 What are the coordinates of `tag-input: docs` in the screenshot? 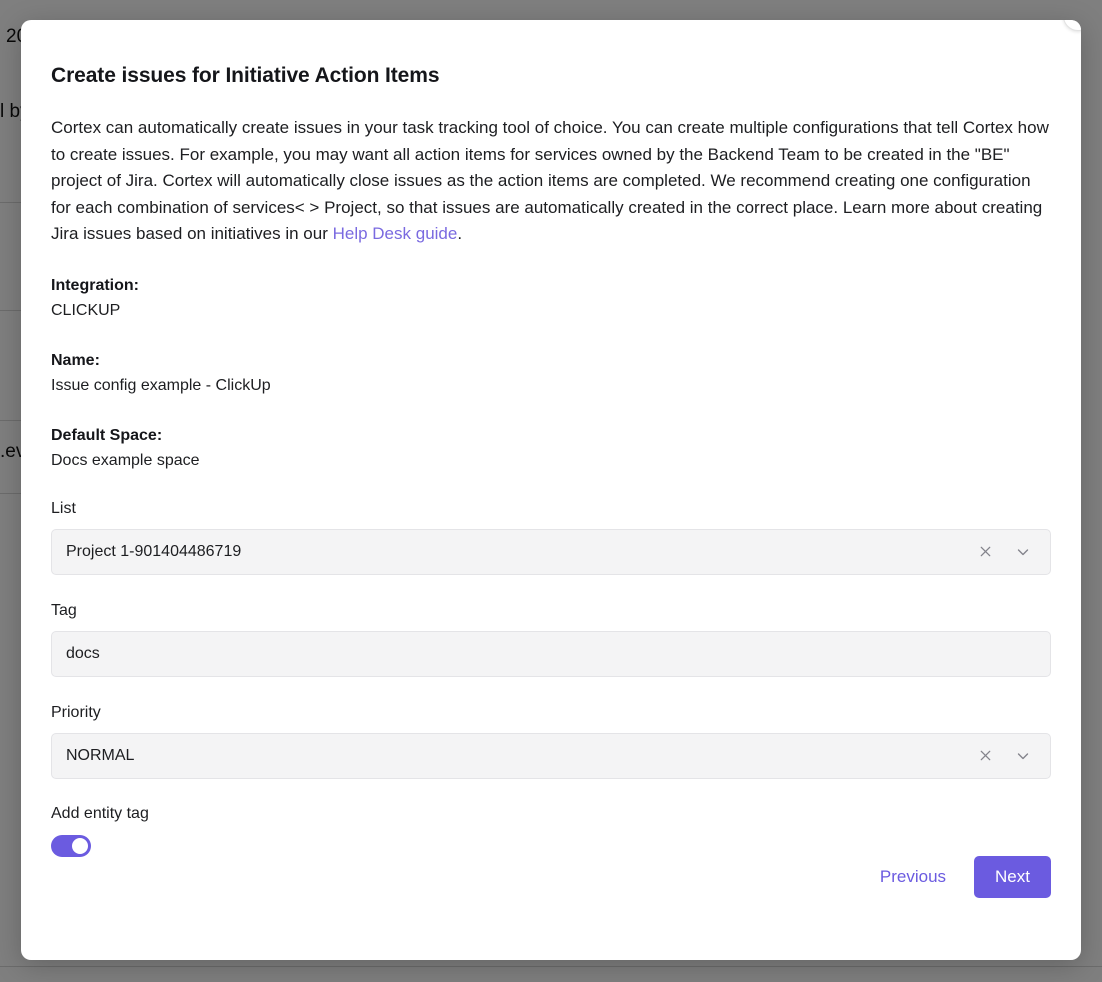 It's located at (551, 653).